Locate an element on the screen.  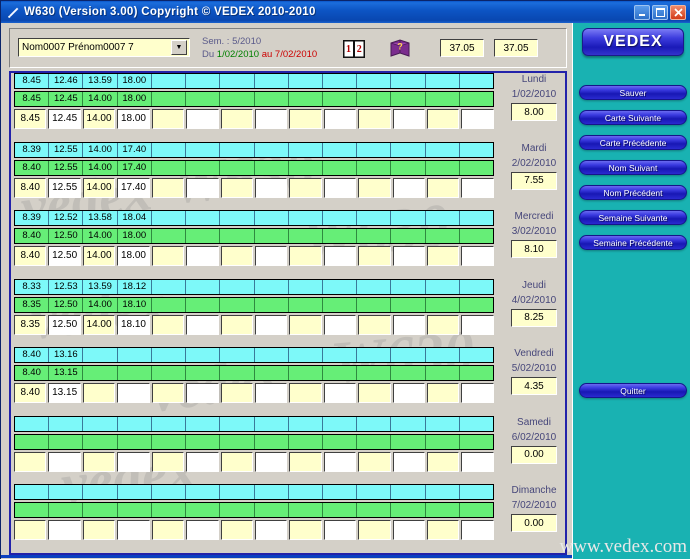
chevron-down-icon: ▼ is located at coordinates (179, 47).